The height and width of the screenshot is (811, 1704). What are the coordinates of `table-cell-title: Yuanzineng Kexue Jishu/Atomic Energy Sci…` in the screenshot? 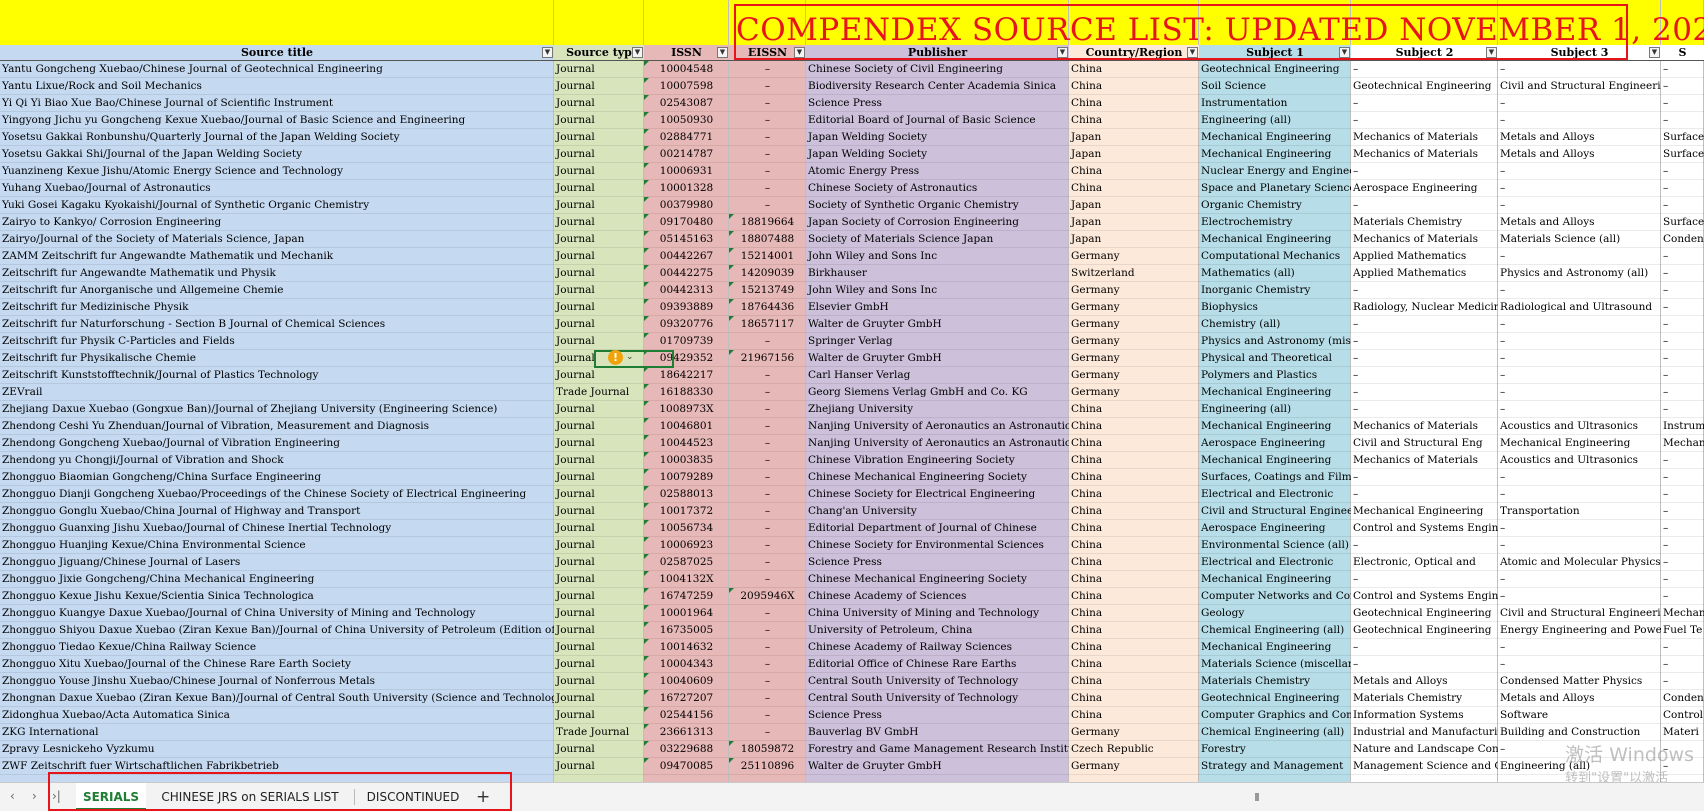 It's located at (277, 171).